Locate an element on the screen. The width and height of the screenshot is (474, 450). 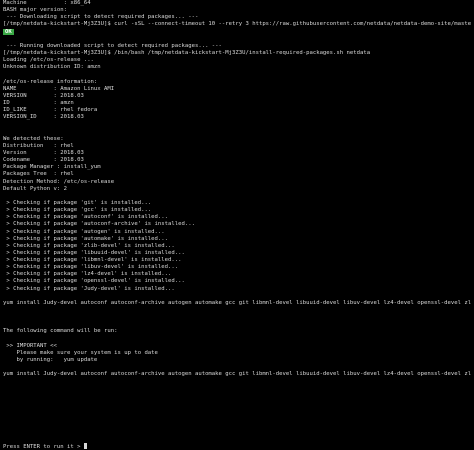
output-line: >> IMPORTANT << is located at coordinates (30, 345).